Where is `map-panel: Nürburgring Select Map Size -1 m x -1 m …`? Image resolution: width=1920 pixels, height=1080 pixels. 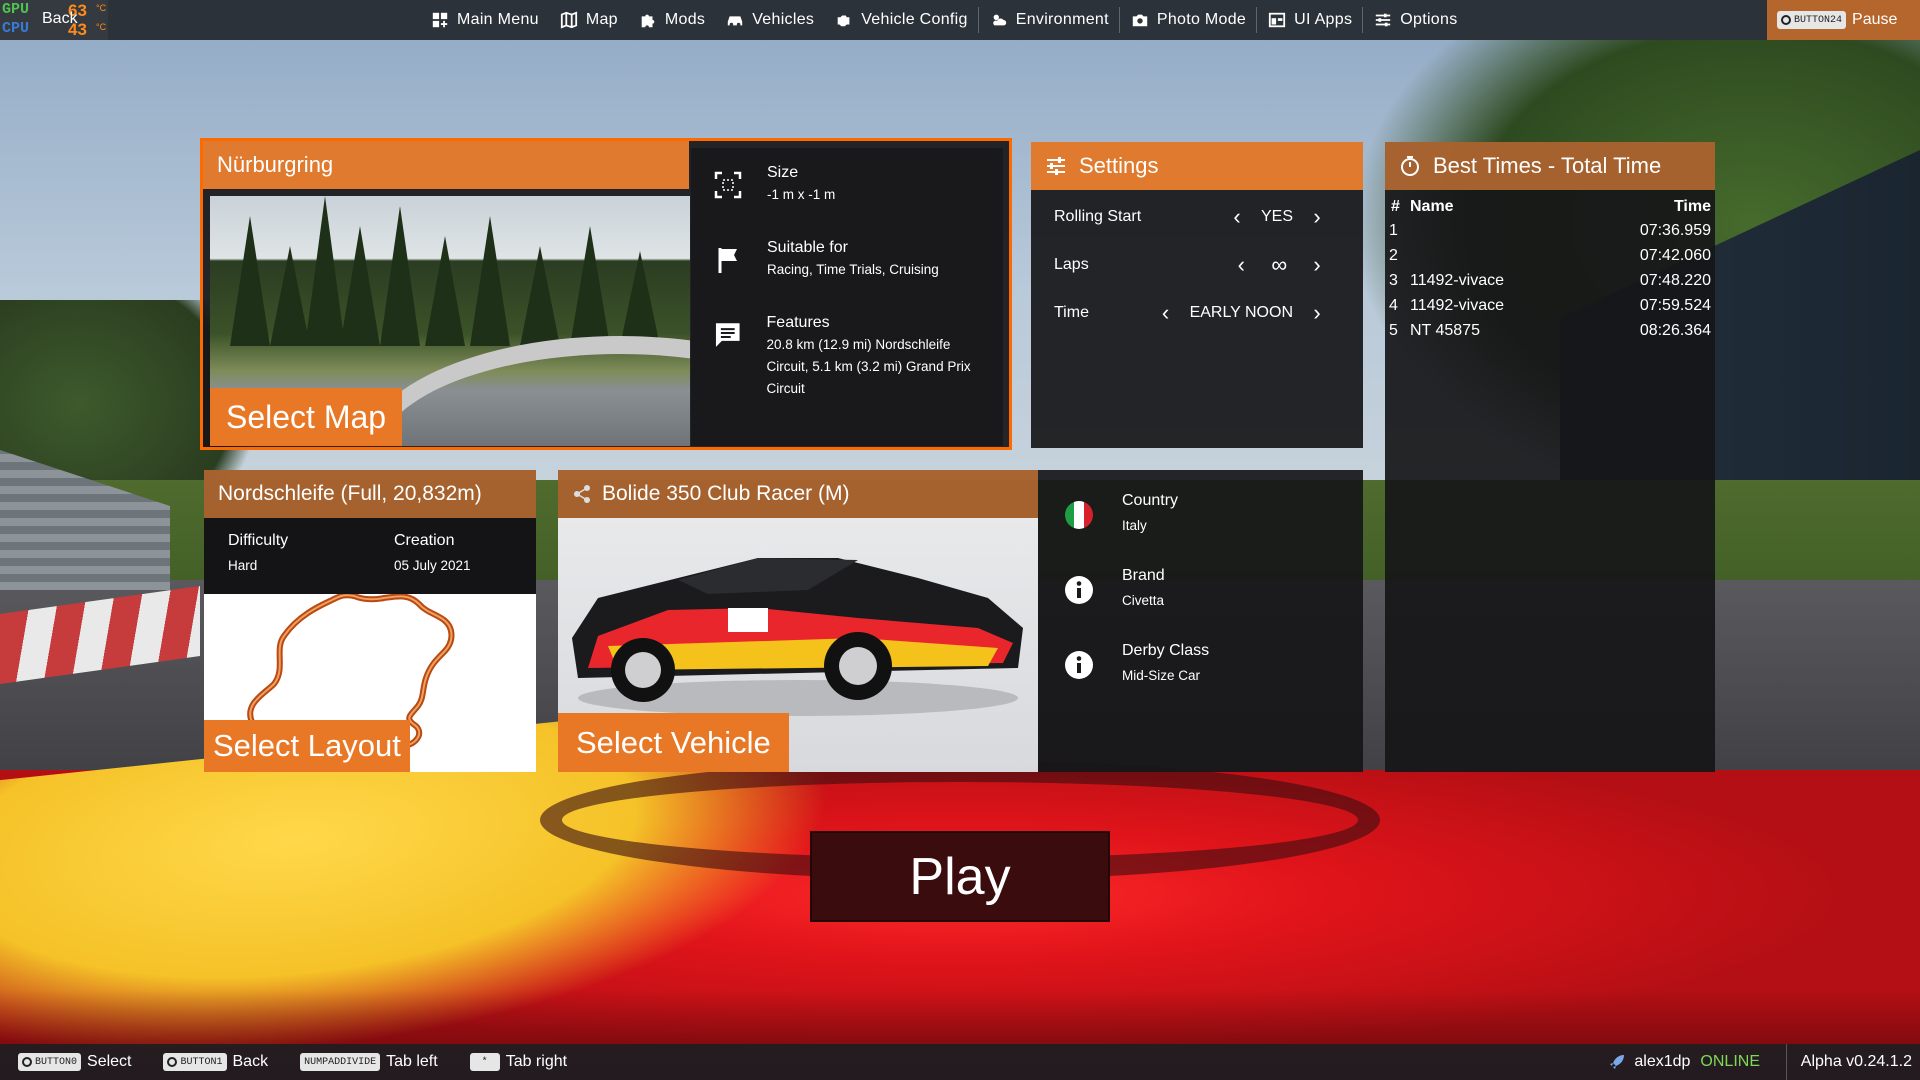
map-panel: Nürburgring Select Map Size -1 m x -1 m … is located at coordinates (606, 294).